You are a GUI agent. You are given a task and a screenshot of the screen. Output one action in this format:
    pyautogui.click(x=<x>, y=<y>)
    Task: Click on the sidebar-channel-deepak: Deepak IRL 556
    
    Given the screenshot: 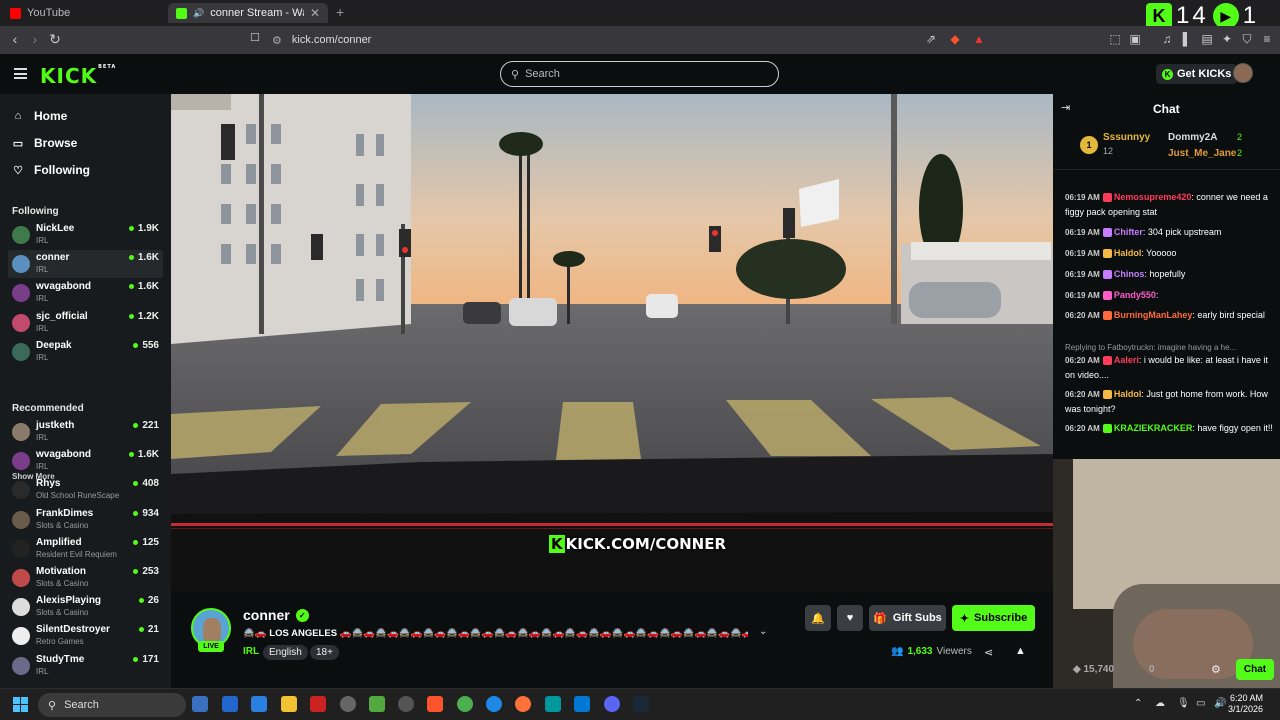 What is the action you would take?
    pyautogui.click(x=85, y=352)
    